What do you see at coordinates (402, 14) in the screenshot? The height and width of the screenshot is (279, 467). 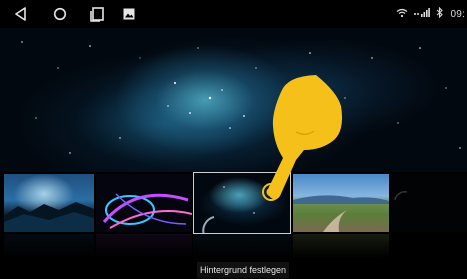 I see `wifi-icon` at bounding box center [402, 14].